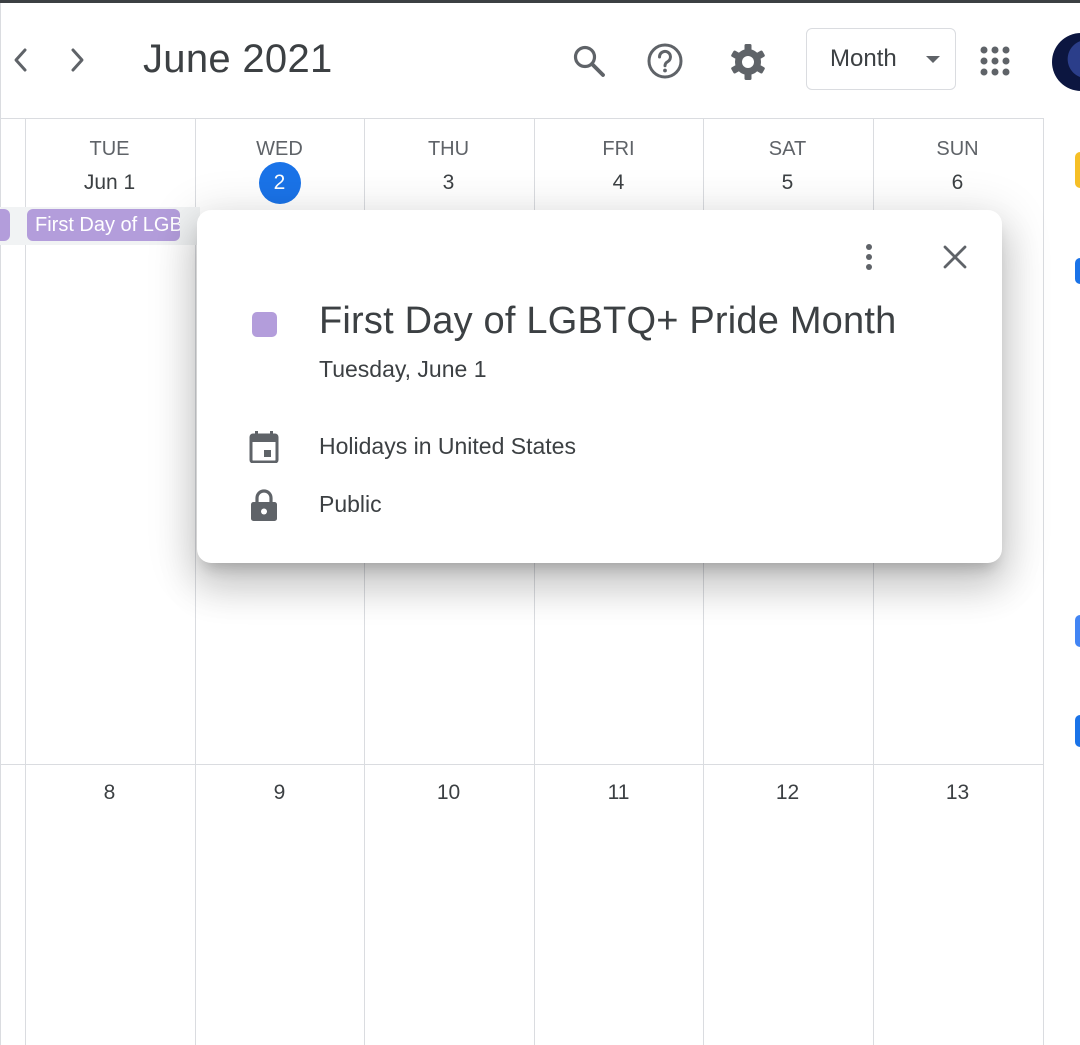 The height and width of the screenshot is (1045, 1080). I want to click on date-number: 9, so click(279, 793).